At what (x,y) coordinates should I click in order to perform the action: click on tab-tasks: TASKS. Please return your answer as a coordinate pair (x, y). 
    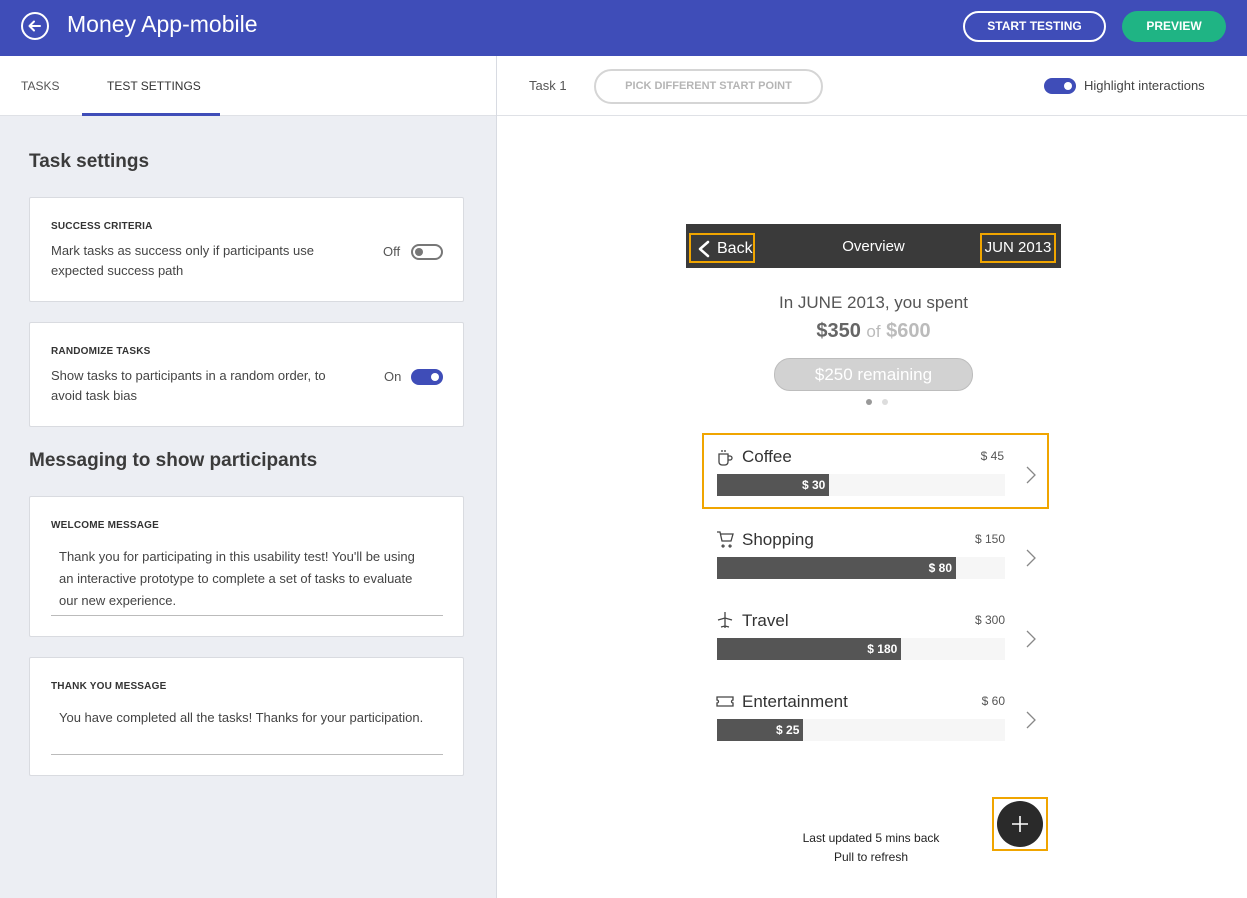
    Looking at the image, I should click on (40, 86).